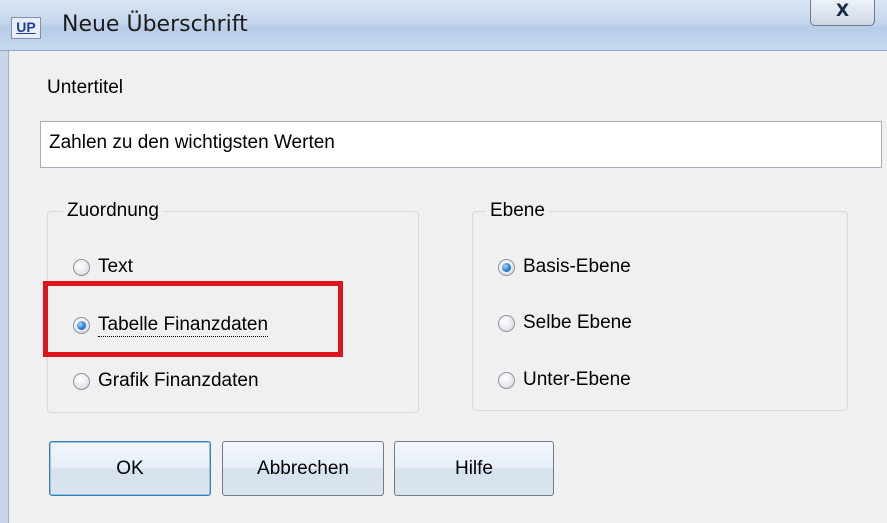 The width and height of the screenshot is (887, 523). Describe the element at coordinates (517, 211) in the screenshot. I see `ebene-caption: Ebene` at that location.